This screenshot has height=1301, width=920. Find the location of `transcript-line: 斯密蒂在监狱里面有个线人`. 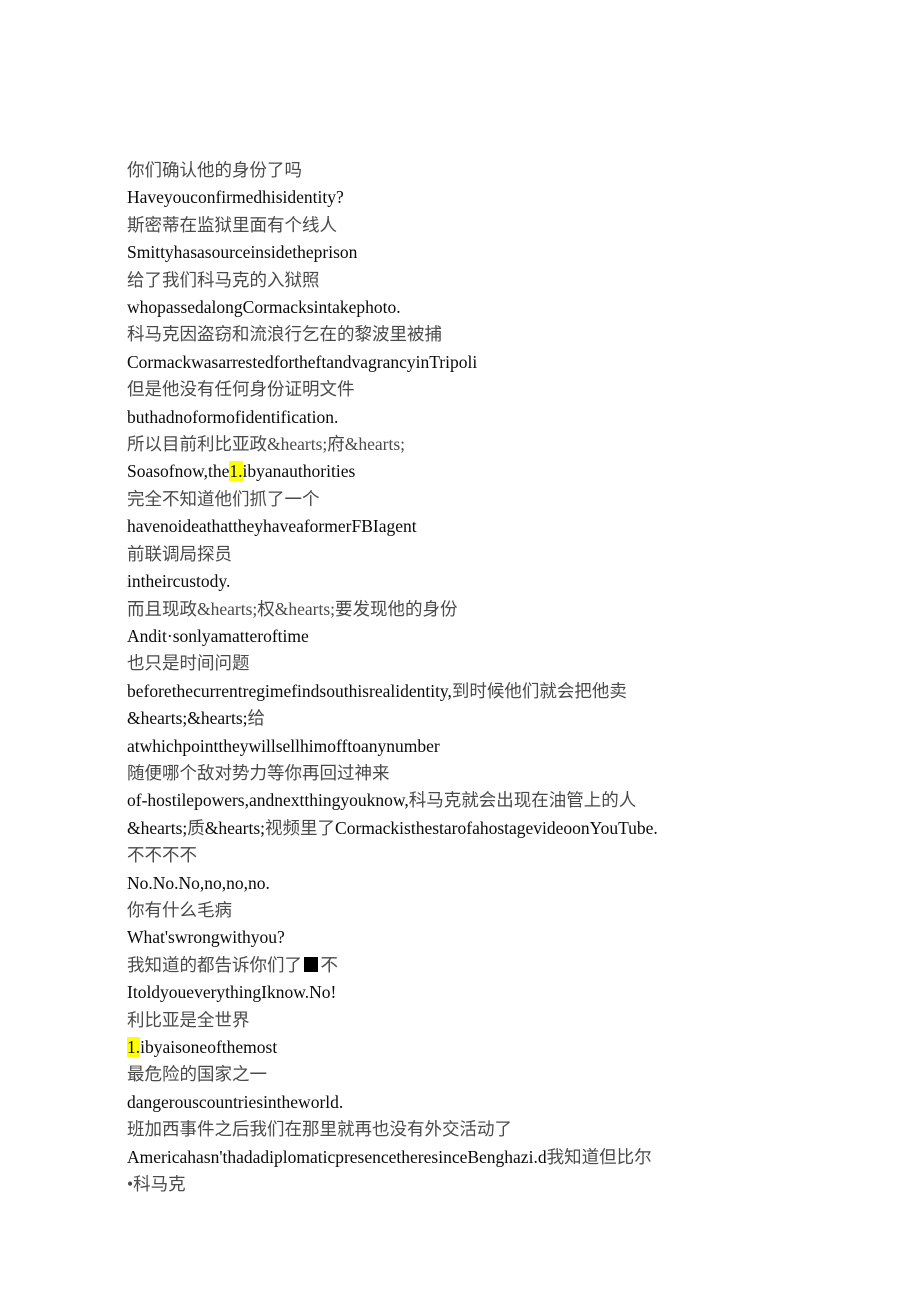

transcript-line: 斯密蒂在监狱里面有个线人 is located at coordinates (232, 224).